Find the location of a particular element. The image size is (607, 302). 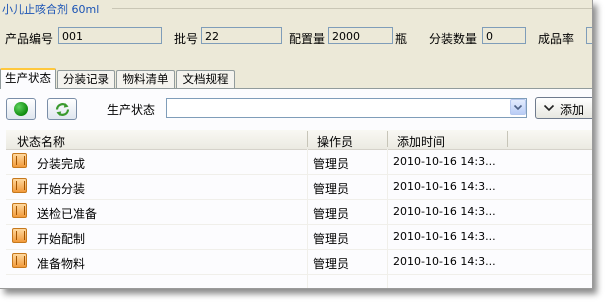

column-operator: 操作员 is located at coordinates (335, 141).